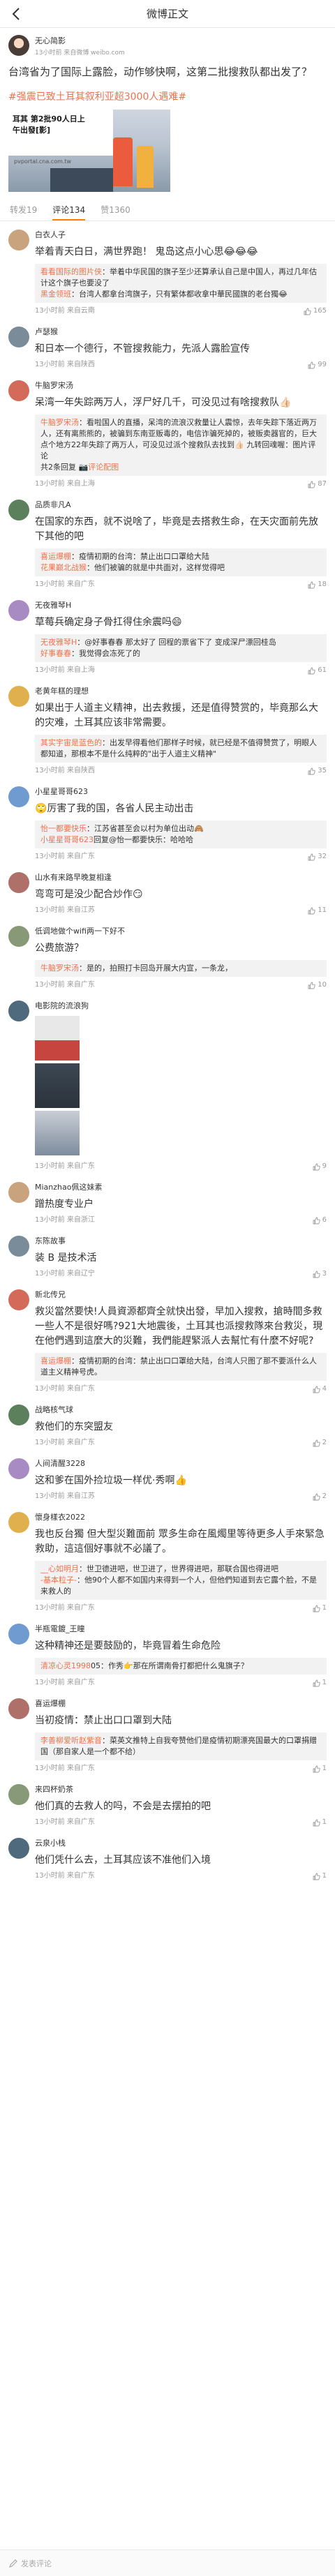 This screenshot has width=335, height=2576. Describe the element at coordinates (181, 691) in the screenshot. I see `comment-author: 老黄年糕的理想` at that location.